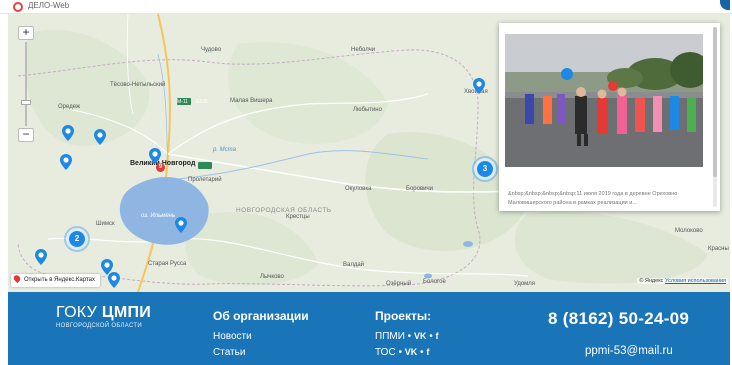 This screenshot has width=732, height=365. Describe the element at coordinates (77, 239) in the screenshot. I see `marker-cluster: 2` at that location.